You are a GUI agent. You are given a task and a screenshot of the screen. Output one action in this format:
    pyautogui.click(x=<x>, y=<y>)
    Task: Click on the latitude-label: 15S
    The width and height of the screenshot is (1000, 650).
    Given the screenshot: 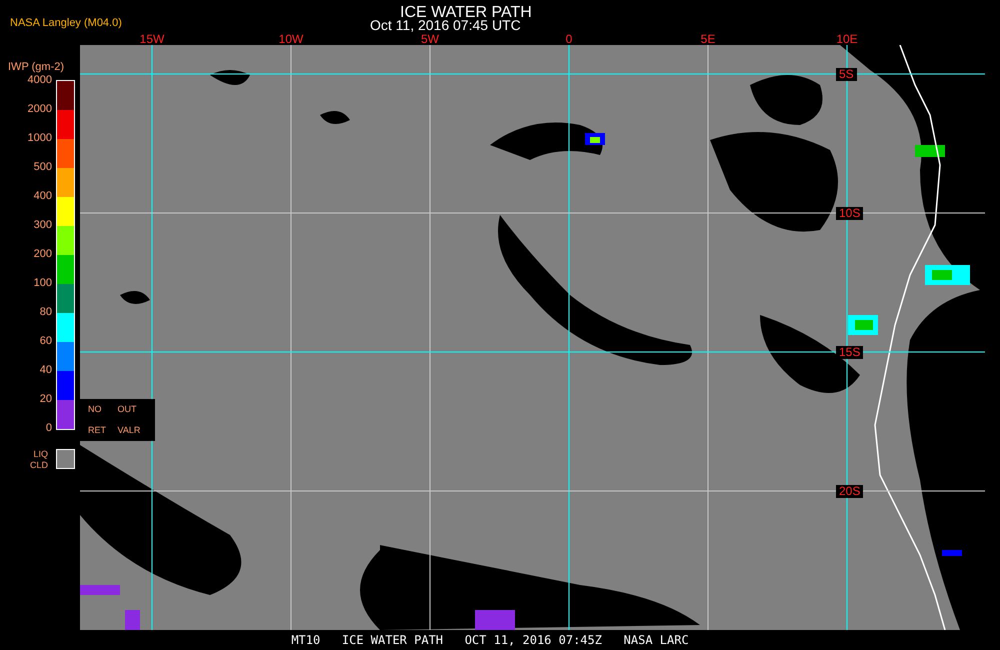 What is the action you would take?
    pyautogui.click(x=850, y=352)
    